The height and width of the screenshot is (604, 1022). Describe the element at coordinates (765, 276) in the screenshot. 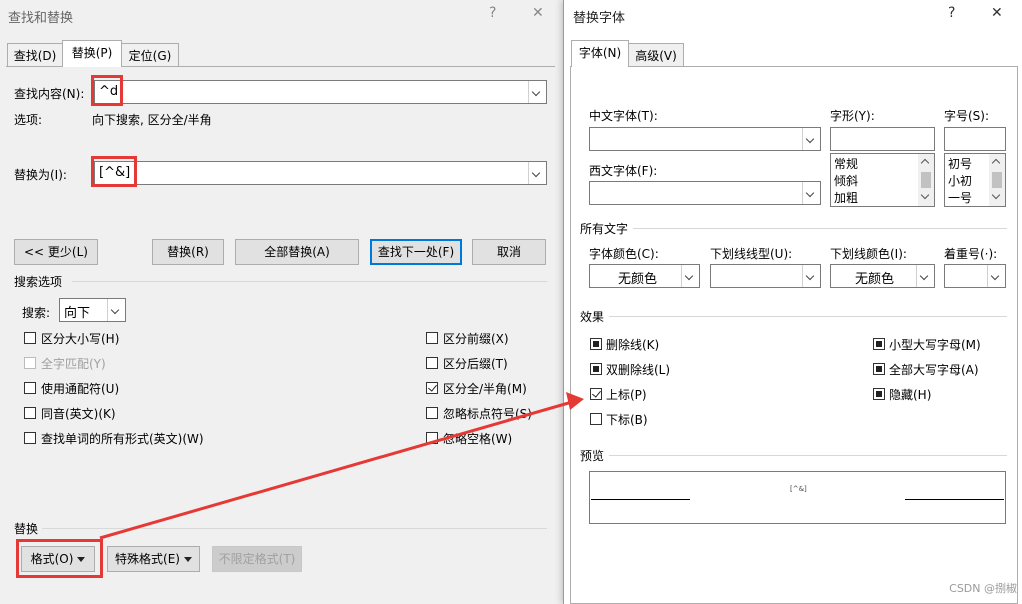

I see `underline-type-select` at that location.